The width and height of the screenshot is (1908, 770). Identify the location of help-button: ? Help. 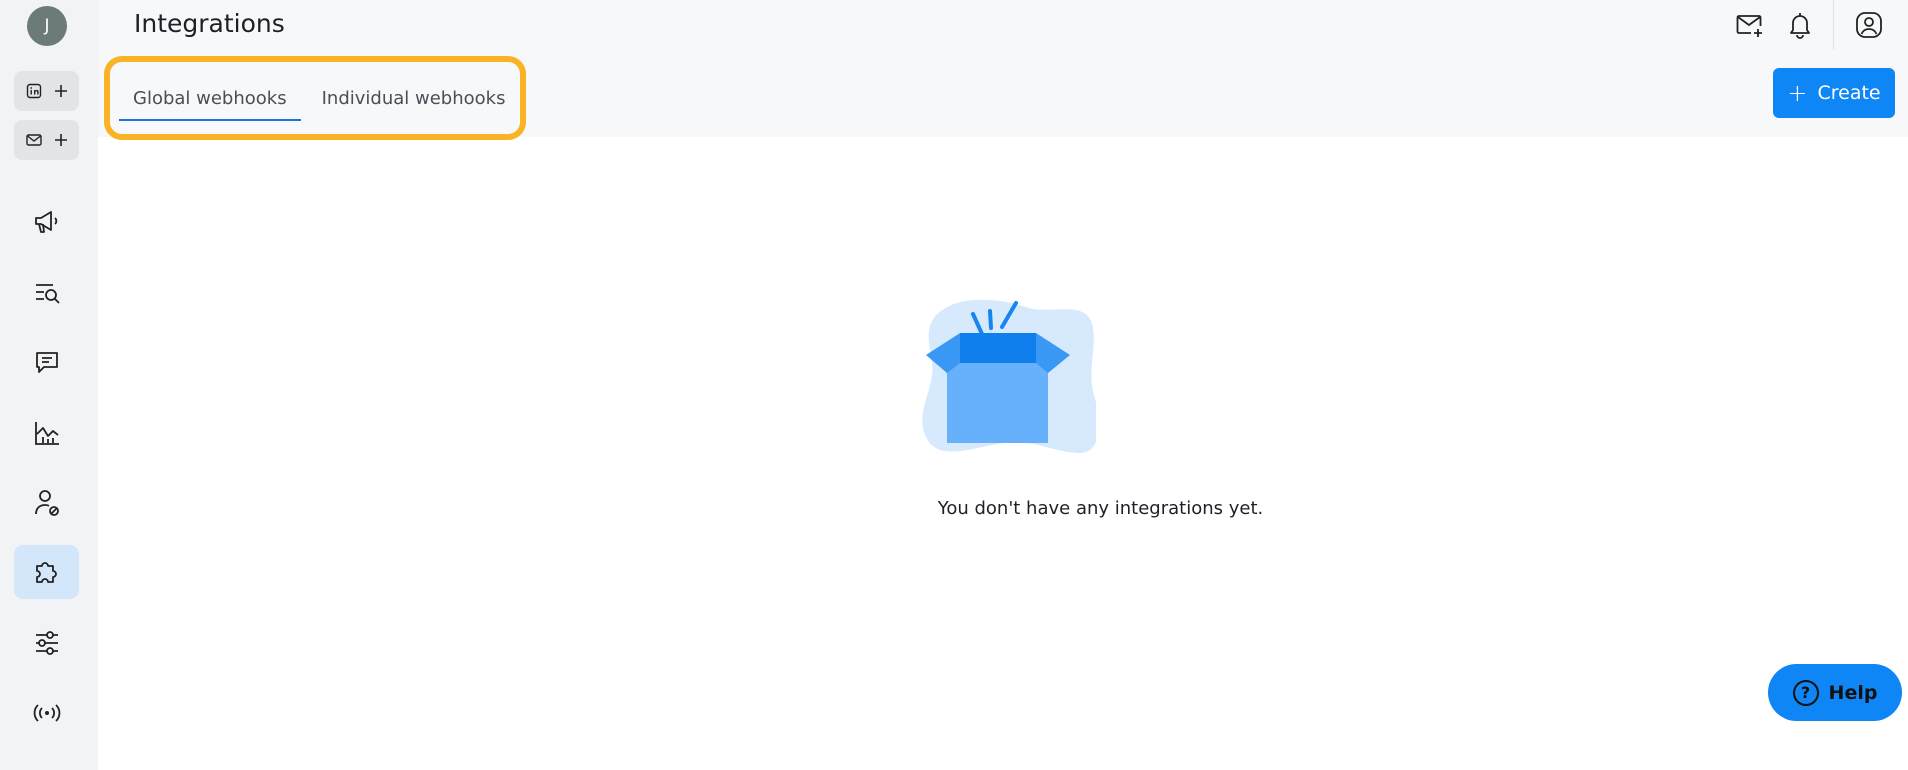
(1835, 692).